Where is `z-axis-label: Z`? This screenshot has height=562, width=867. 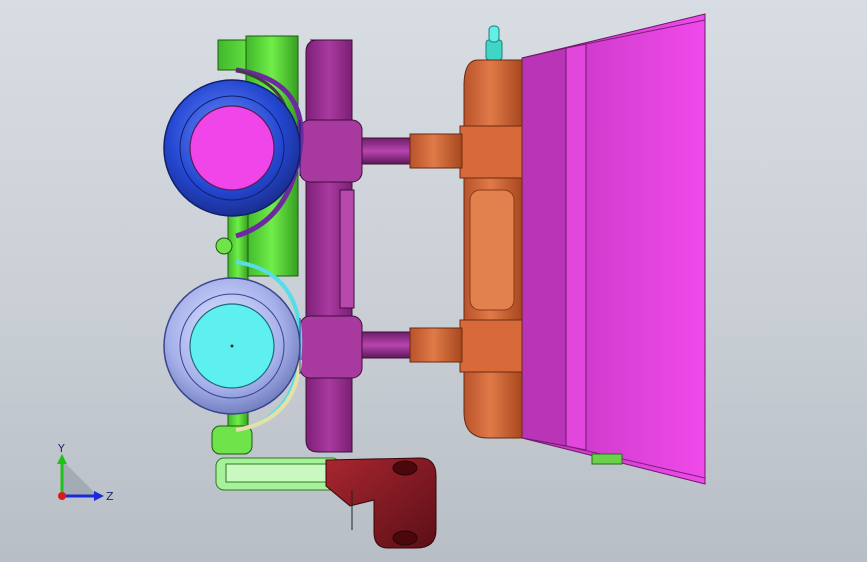 z-axis-label: Z is located at coordinates (110, 496).